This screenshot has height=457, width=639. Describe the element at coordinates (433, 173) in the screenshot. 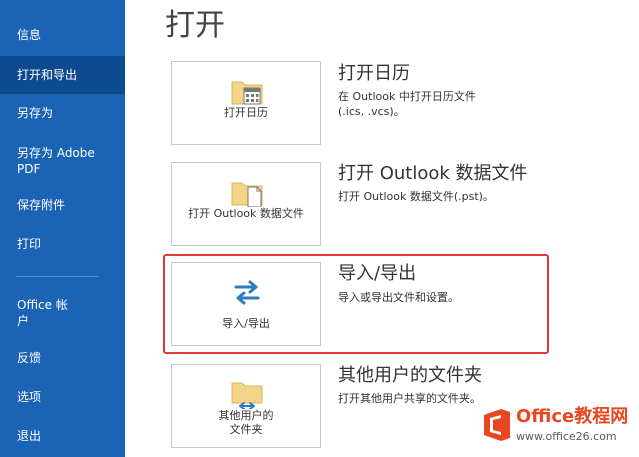

I see `option-title: 打开 Outlook 数据文件` at that location.